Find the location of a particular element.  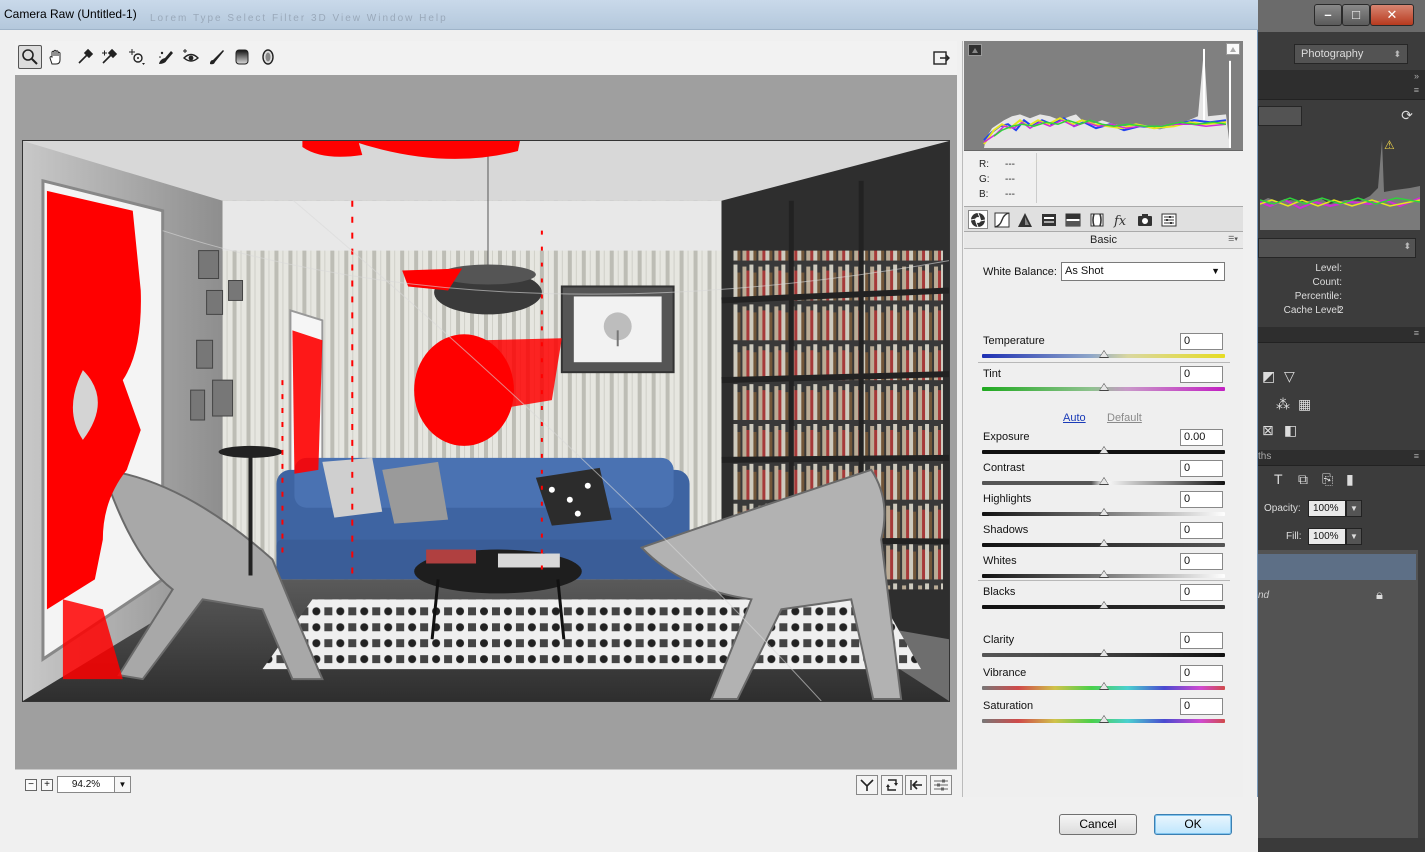

background-layer-row: nd 🔒︎ is located at coordinates (1337, 596).